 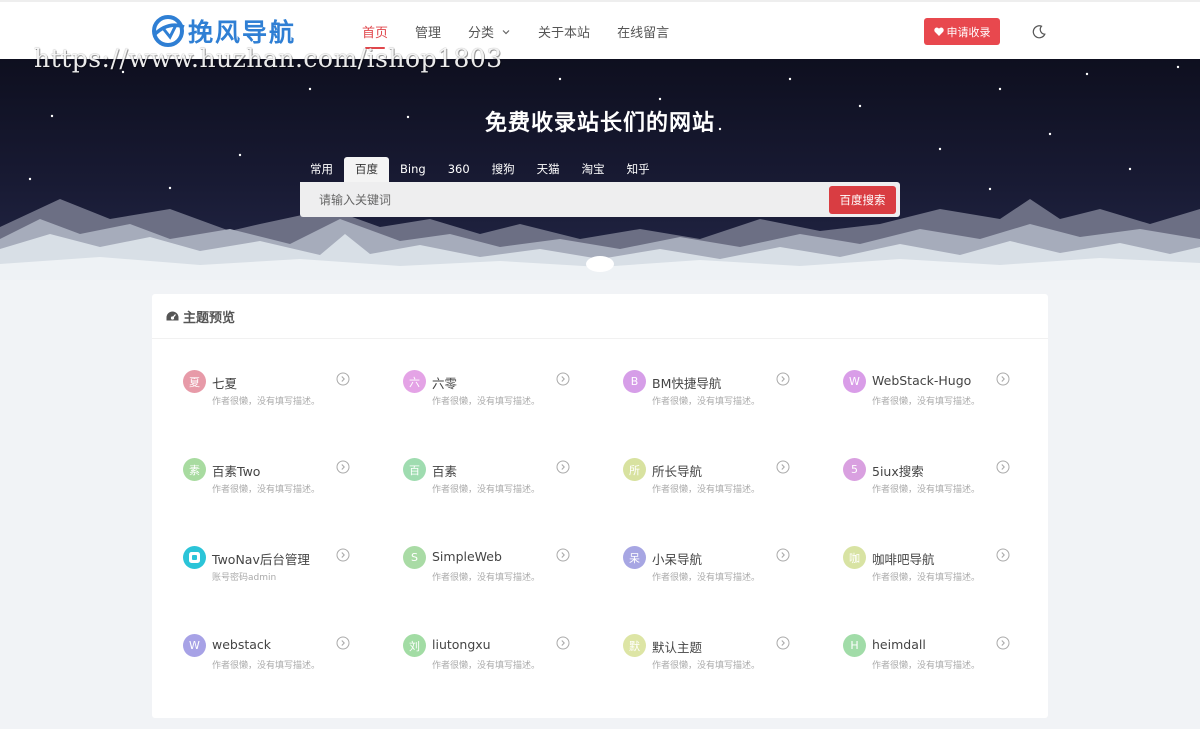 I want to click on site-card: S SimpleWeb 作者很懒，没有填写描述。, so click(x=503, y=576).